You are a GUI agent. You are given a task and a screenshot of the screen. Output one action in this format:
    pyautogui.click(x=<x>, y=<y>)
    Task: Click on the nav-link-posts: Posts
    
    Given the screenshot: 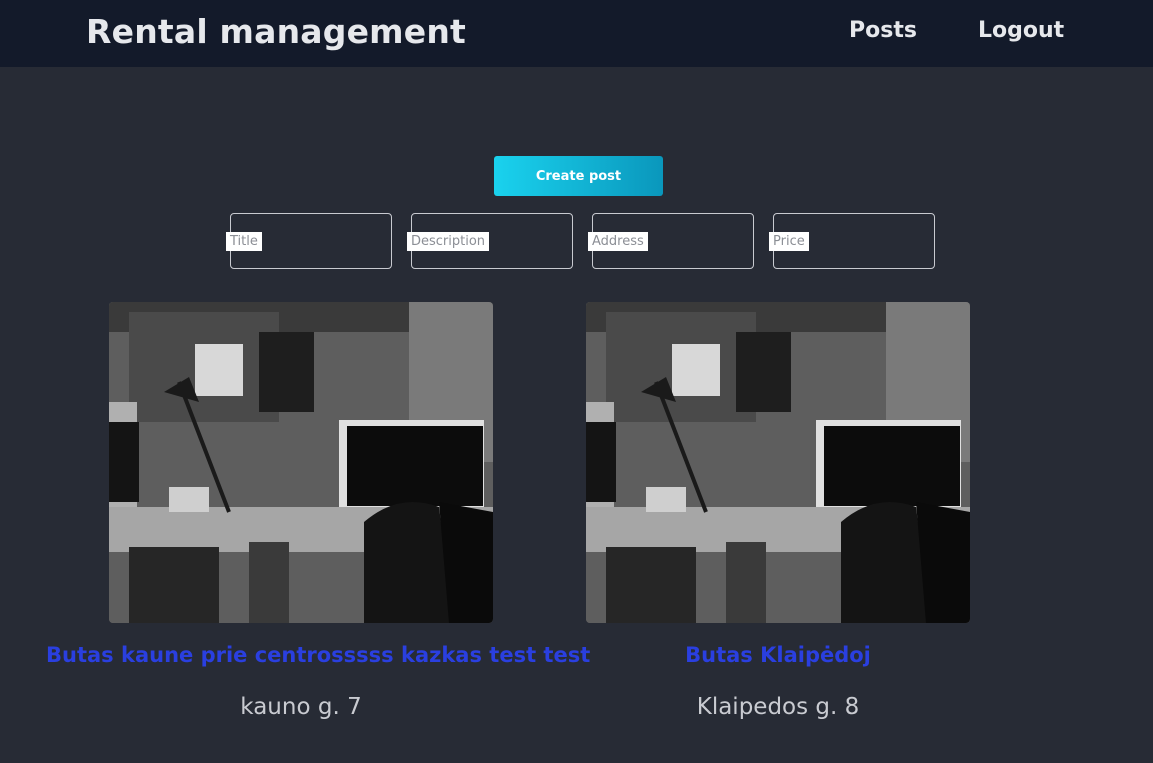 What is the action you would take?
    pyautogui.click(x=883, y=30)
    